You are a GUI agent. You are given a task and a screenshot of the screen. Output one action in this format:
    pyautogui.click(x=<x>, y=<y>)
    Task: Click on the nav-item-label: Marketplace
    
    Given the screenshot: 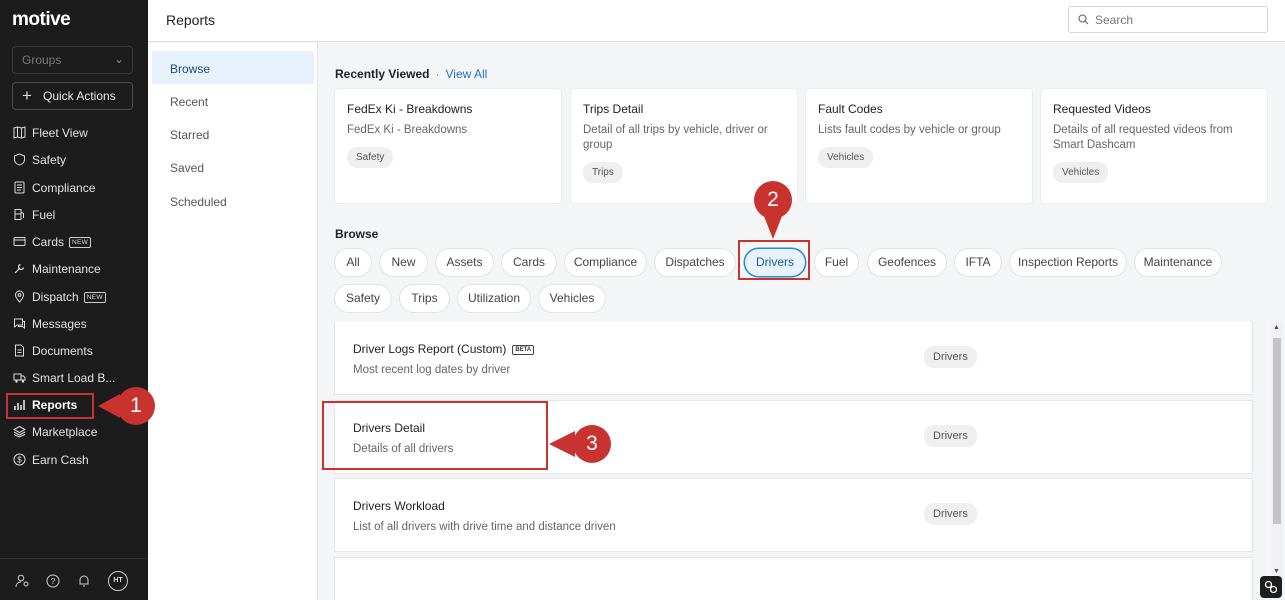 What is the action you would take?
    pyautogui.click(x=65, y=432)
    